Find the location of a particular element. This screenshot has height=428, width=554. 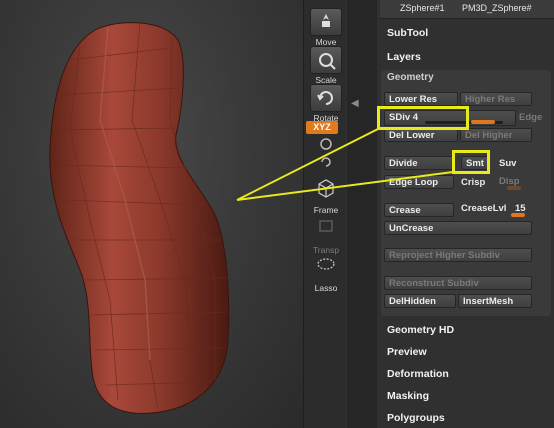

lower-res-button: Lower Res is located at coordinates (421, 99).